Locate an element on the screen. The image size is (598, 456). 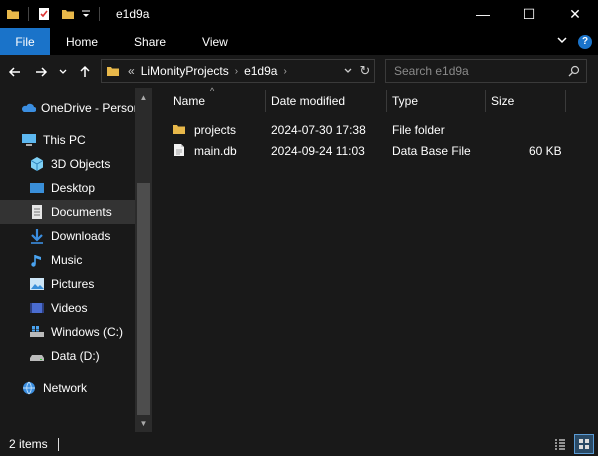
sidebar-item-label: Desktop is located at coordinates (73, 188).